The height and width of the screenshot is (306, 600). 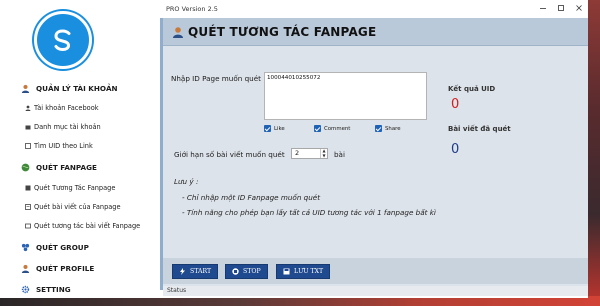 What do you see at coordinates (77, 207) in the screenshot?
I see `sidebar-item-label: Quét bài viết của Fanpage` at bounding box center [77, 207].